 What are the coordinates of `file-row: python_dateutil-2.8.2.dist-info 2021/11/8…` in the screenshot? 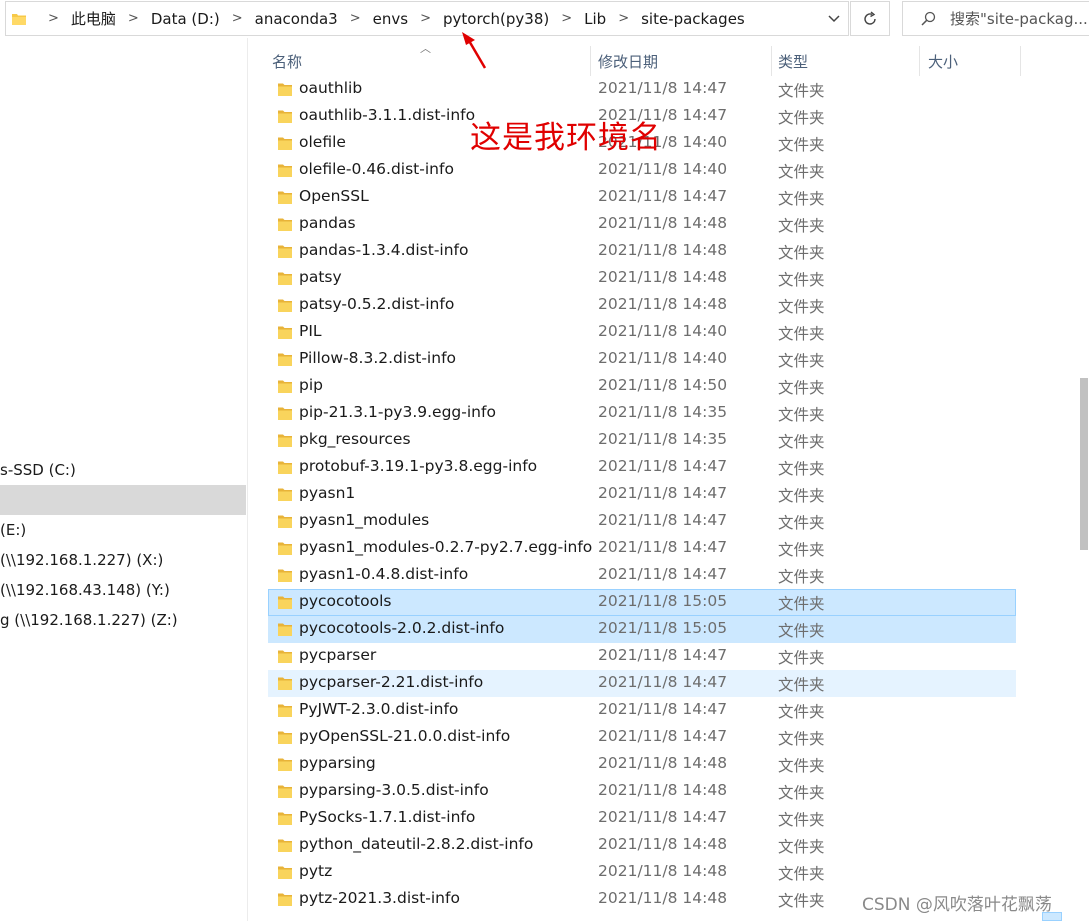 It's located at (642, 845).